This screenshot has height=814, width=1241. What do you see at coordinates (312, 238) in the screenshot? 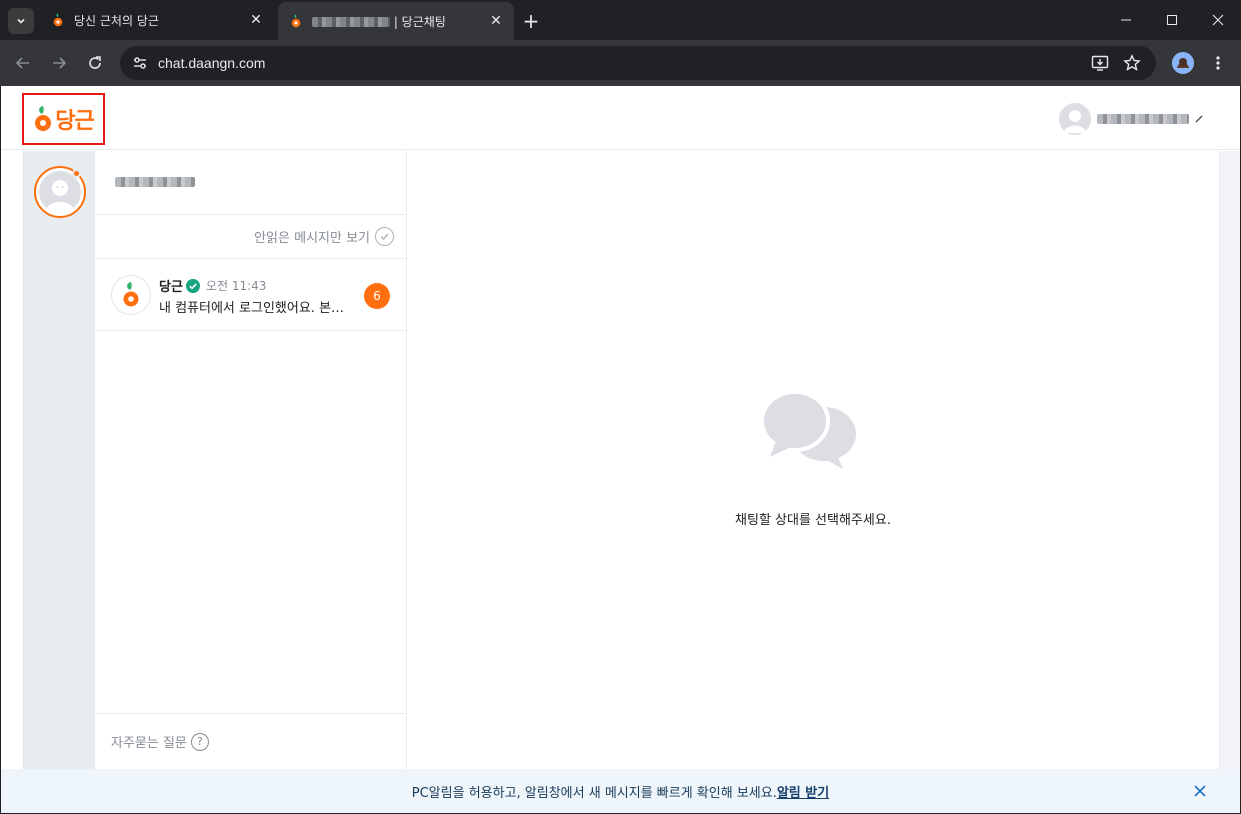
I see `unread-filter-label: 안읽은 메시지만 보기` at bounding box center [312, 238].